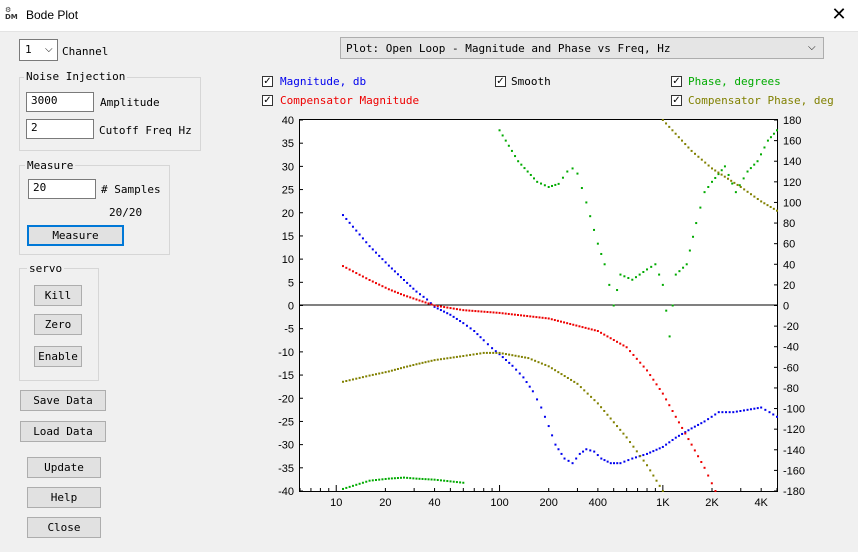 This screenshot has height=552, width=858. What do you see at coordinates (385, 503) in the screenshot?
I see `x-tick-label: 20` at bounding box center [385, 503].